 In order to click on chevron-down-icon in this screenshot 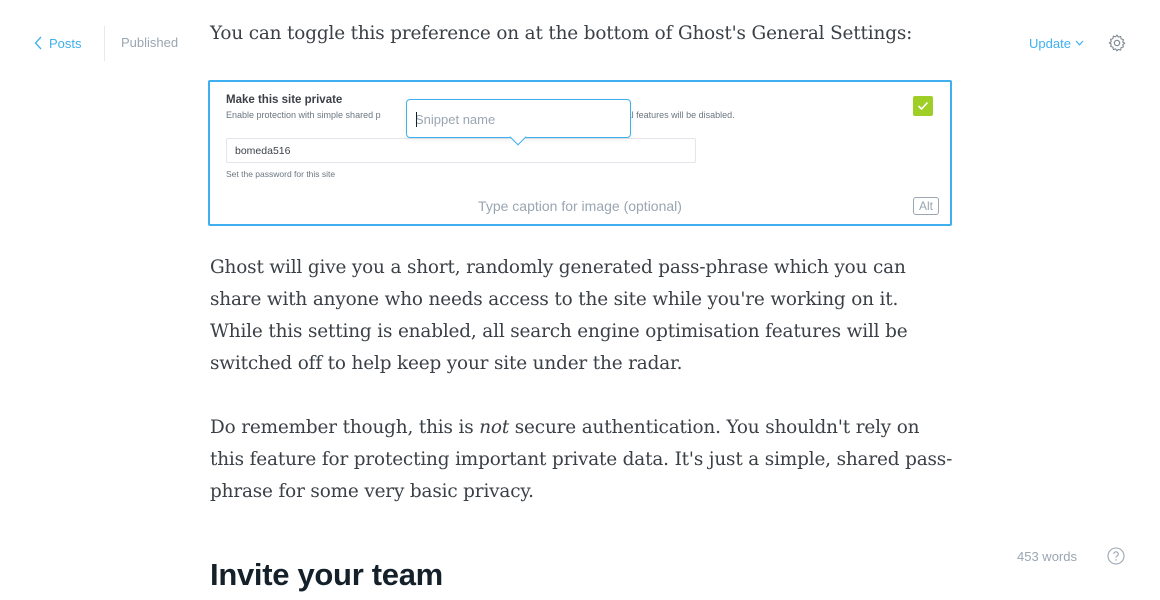, I will do `click(1079, 43)`.